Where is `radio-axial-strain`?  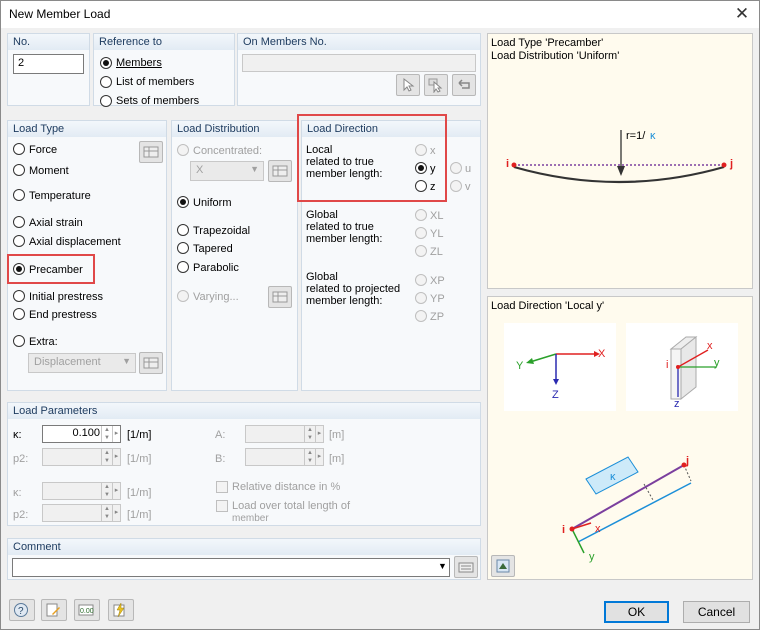 radio-axial-strain is located at coordinates (19, 222).